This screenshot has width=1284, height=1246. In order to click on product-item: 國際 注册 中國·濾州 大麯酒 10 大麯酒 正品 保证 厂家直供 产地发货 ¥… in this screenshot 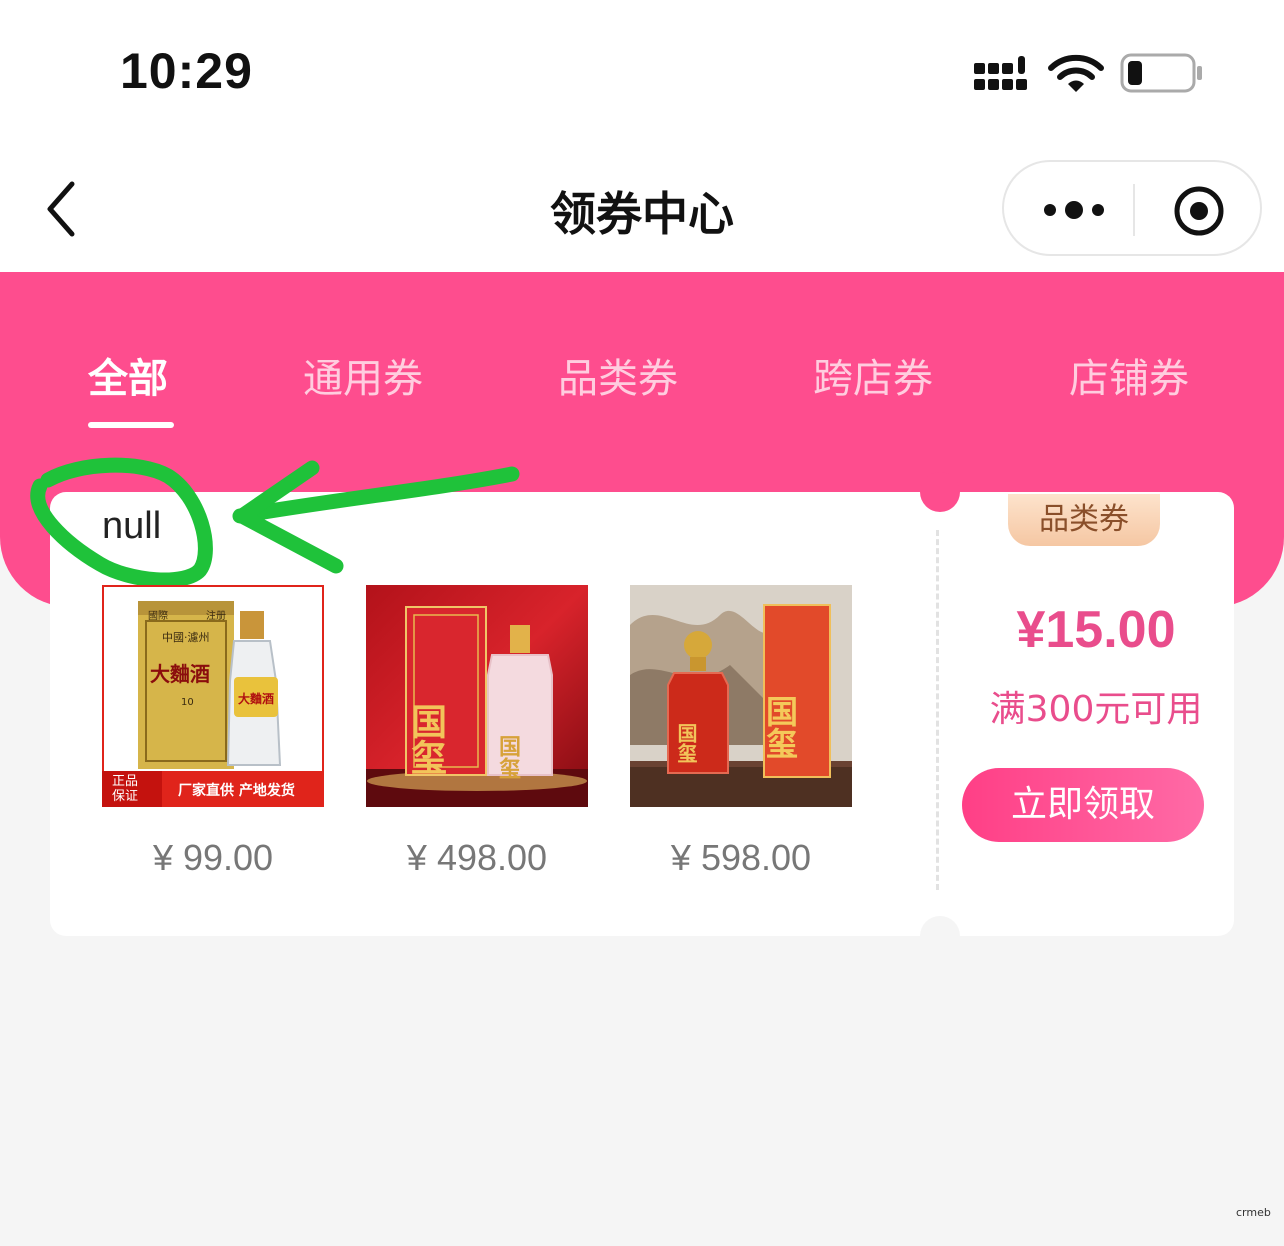, I will do `click(213, 732)`.